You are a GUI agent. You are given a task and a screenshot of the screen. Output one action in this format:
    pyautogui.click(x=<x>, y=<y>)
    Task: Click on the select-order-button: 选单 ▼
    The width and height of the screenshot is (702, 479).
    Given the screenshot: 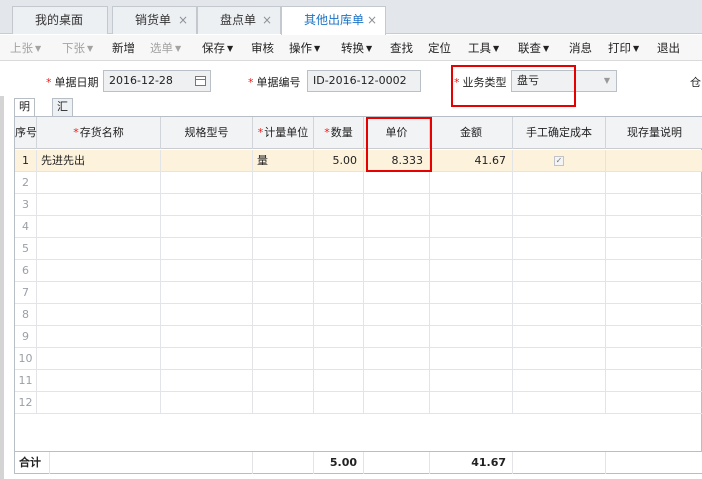 What is the action you would take?
    pyautogui.click(x=165, y=48)
    